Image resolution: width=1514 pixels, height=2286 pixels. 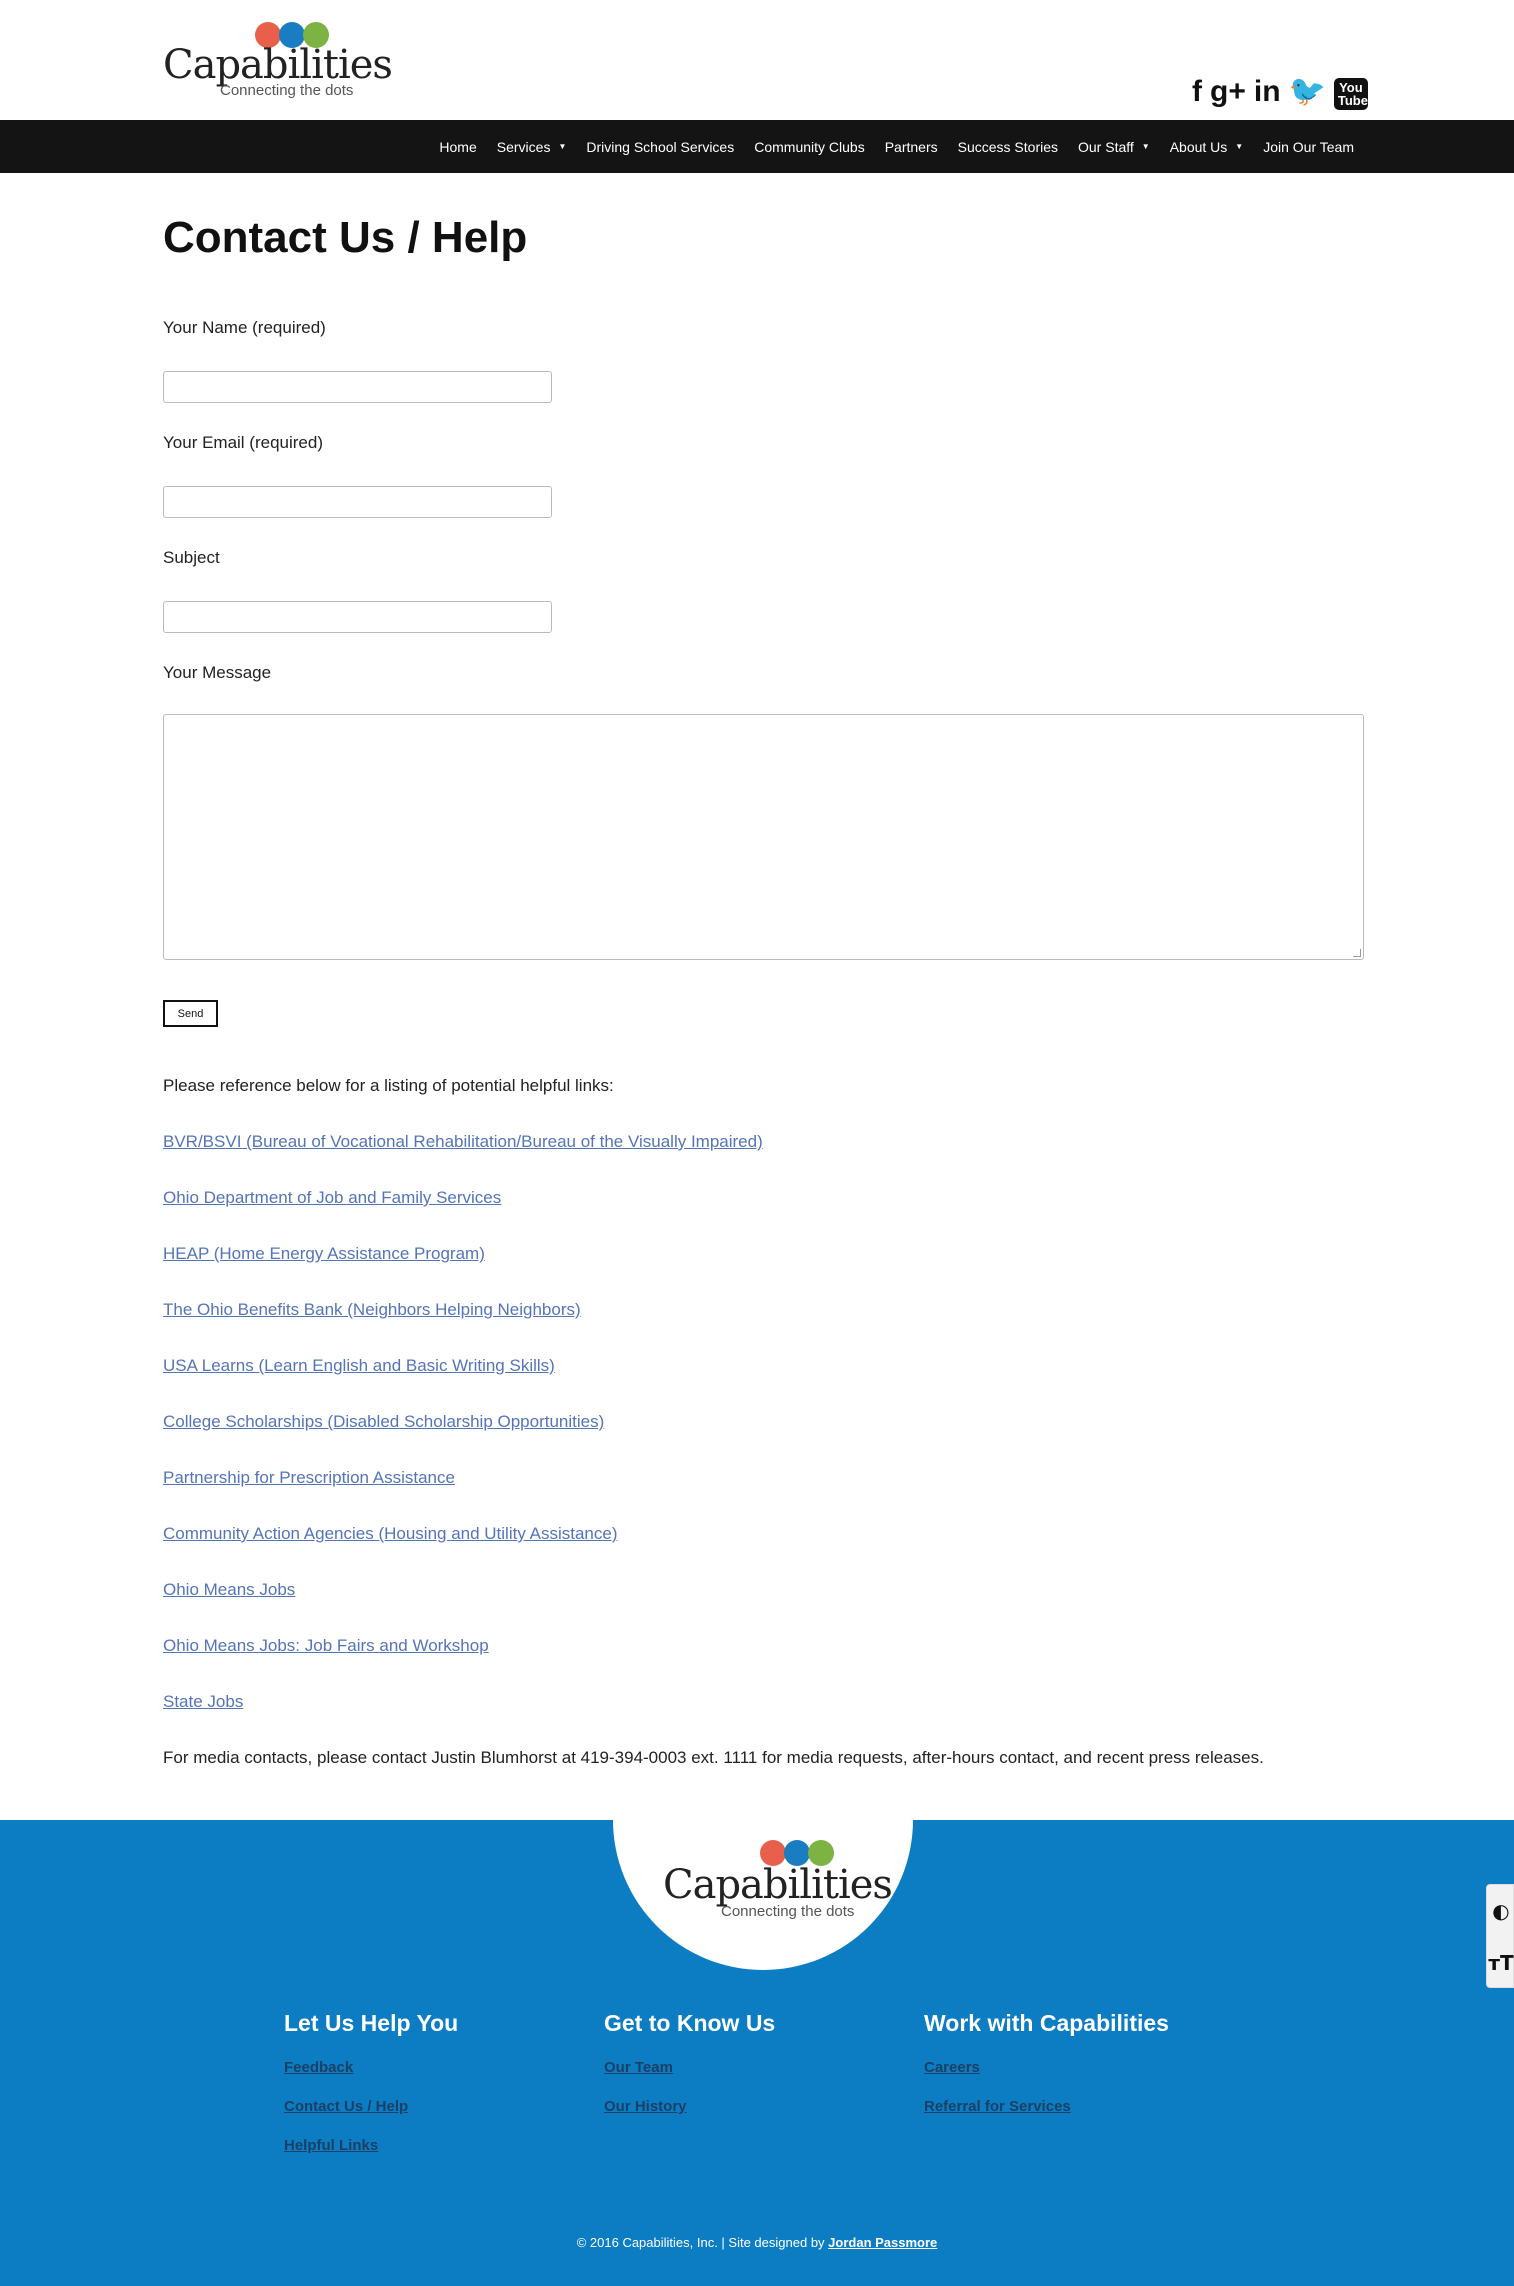 What do you see at coordinates (357, 617) in the screenshot?
I see `subject-field` at bounding box center [357, 617].